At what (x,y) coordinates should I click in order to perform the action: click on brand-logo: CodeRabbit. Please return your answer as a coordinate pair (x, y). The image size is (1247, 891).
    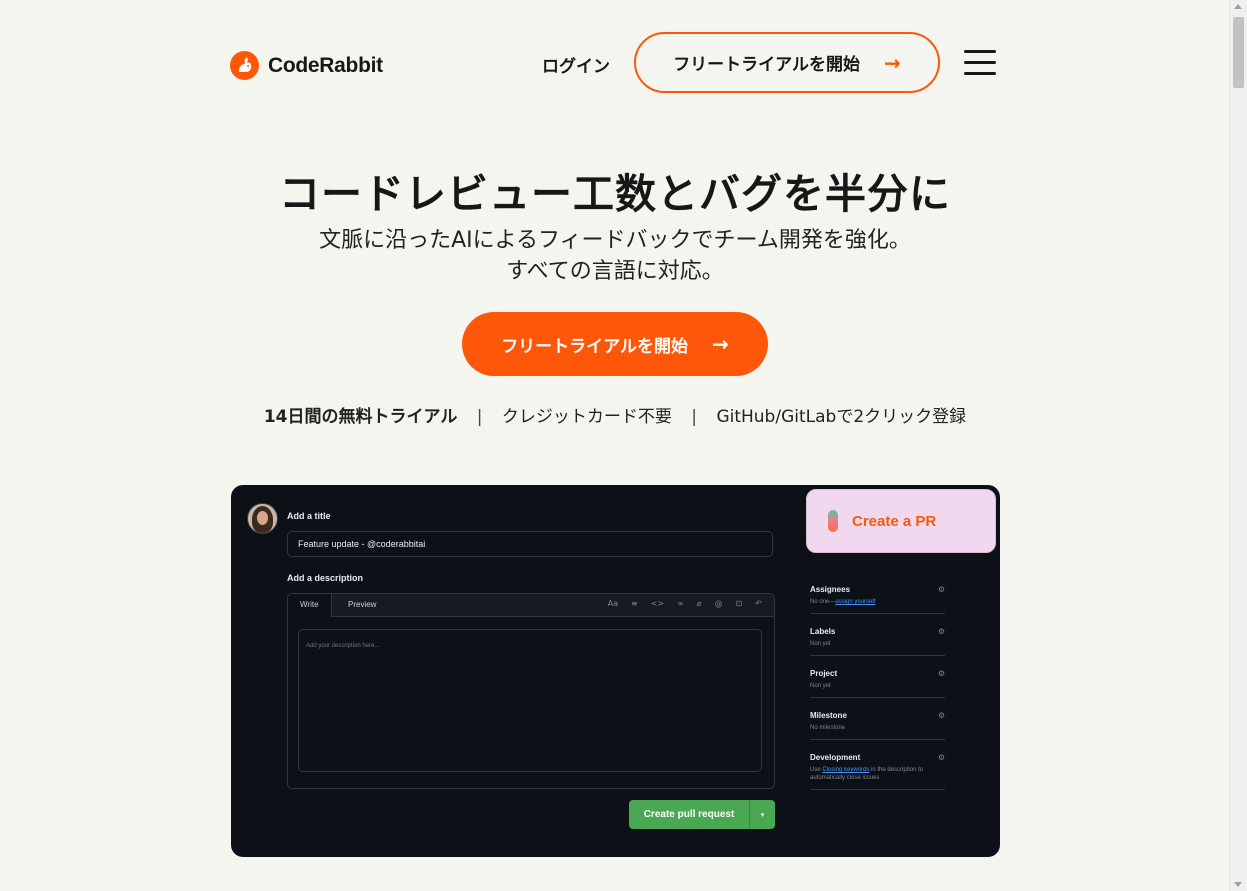
    Looking at the image, I should click on (306, 65).